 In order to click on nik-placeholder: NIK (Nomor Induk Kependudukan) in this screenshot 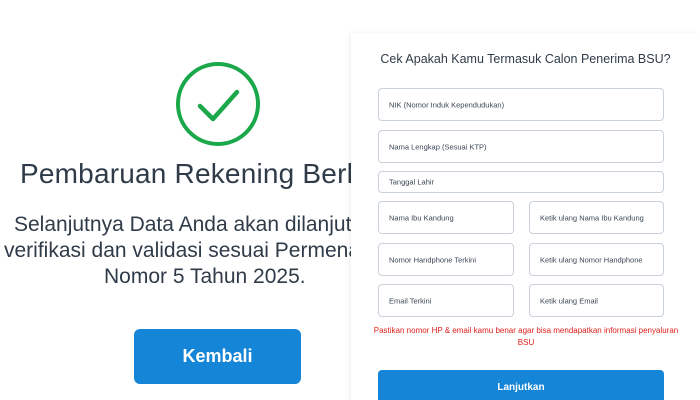, I will do `click(447, 104)`.